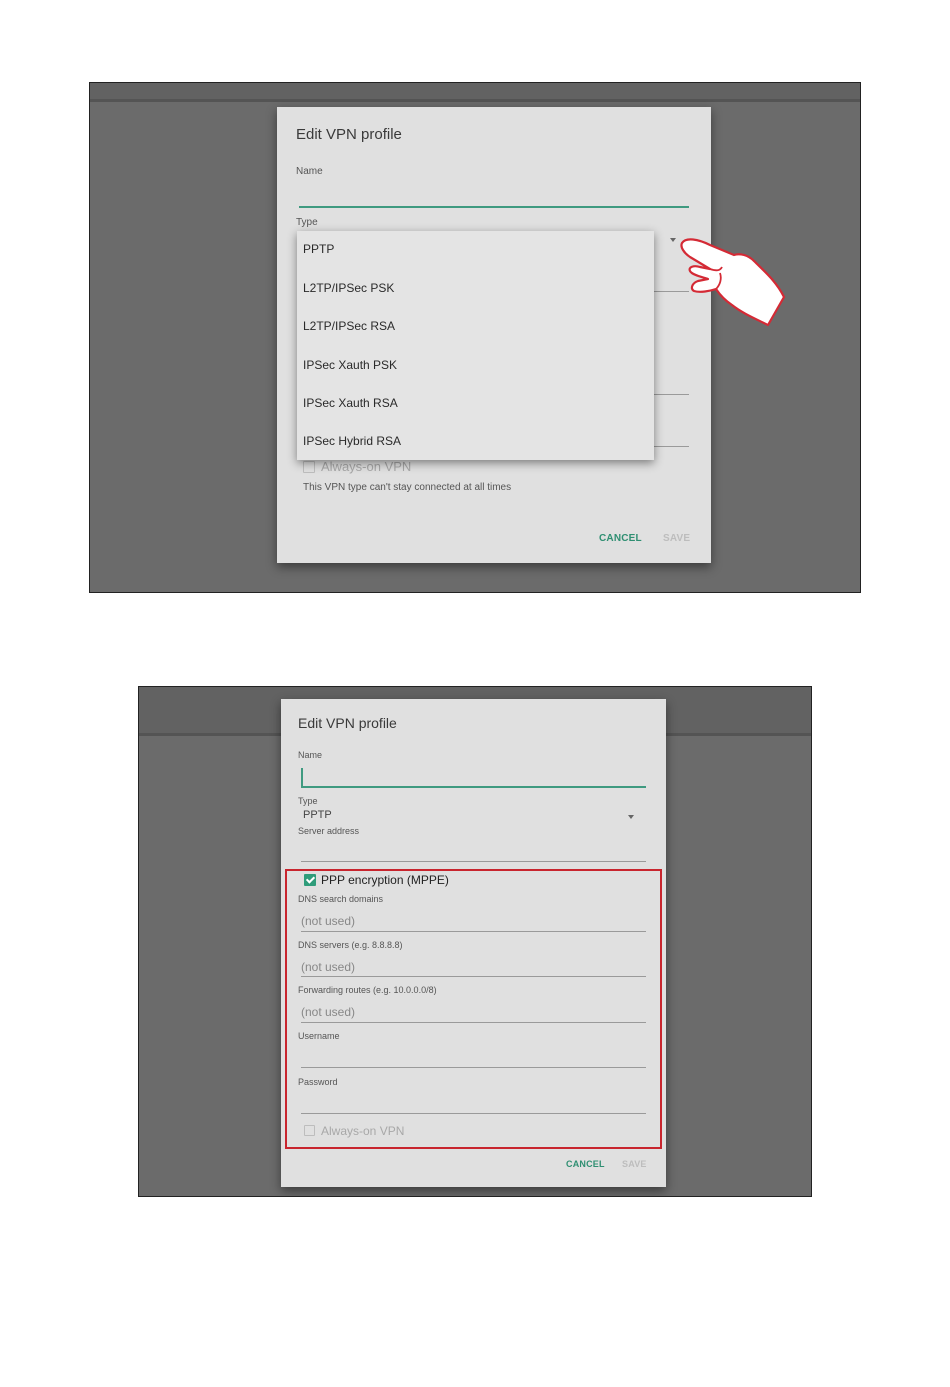 The width and height of the screenshot is (950, 1387). What do you see at coordinates (348, 288) in the screenshot?
I see `menu-item-l2tp-psk: L2TP/IPSec PSK` at bounding box center [348, 288].